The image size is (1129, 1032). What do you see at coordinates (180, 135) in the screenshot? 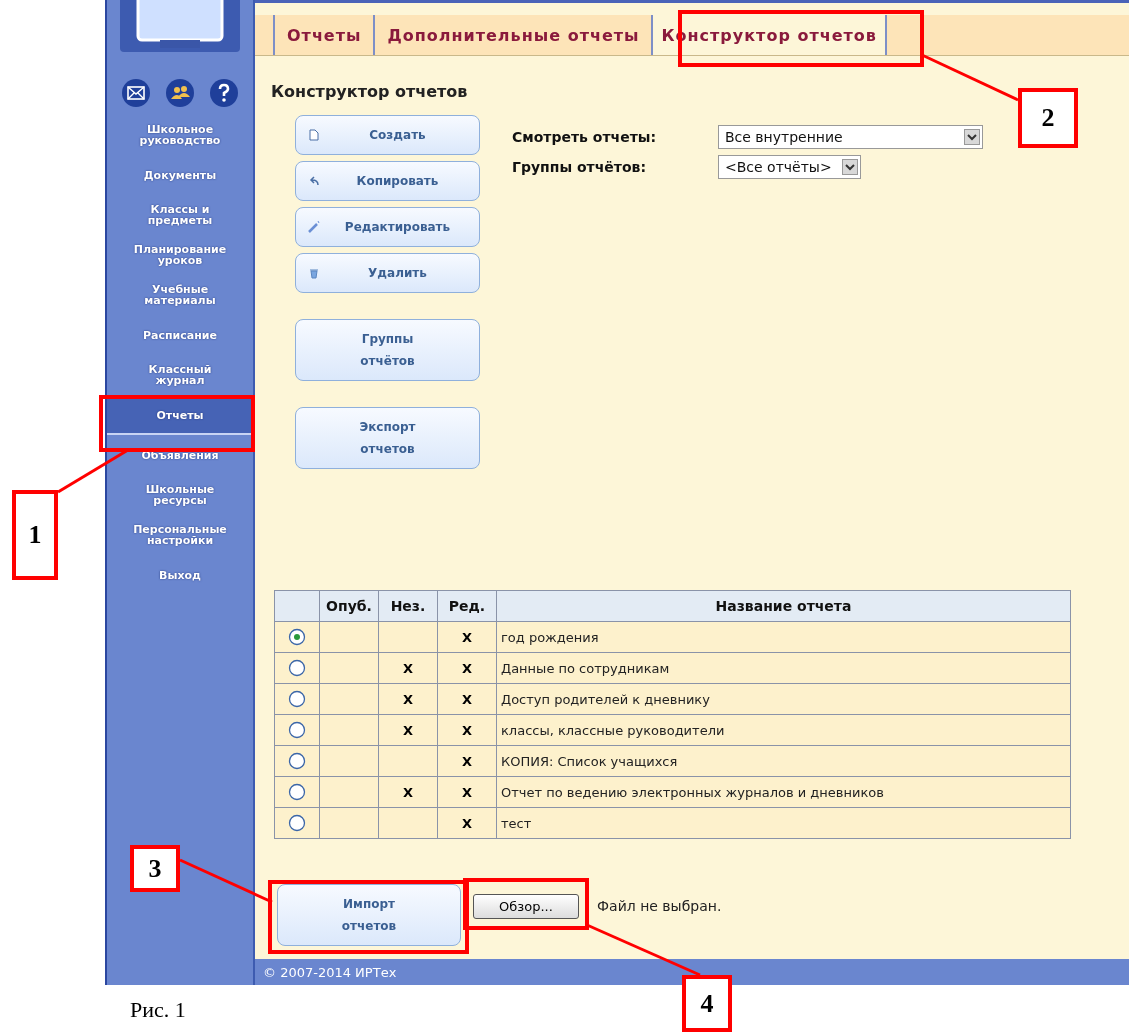
I see `sidebar-item: Школьное руководство` at bounding box center [180, 135].